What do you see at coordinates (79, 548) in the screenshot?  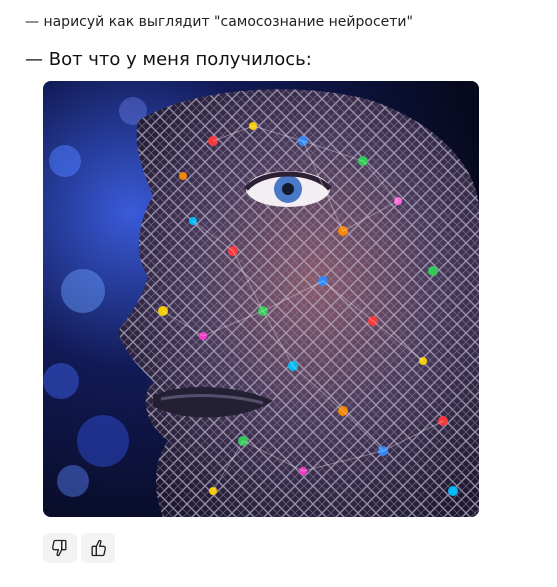 I see `feedback-bar` at bounding box center [79, 548].